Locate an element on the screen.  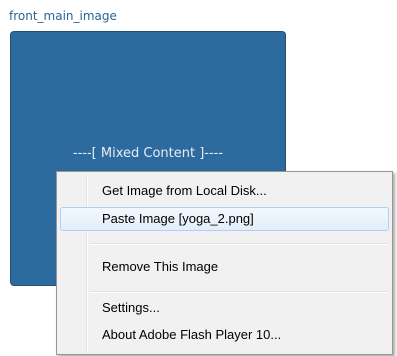
mixed-content-placeholder: ----[ Mixed Content ]---- is located at coordinates (148, 153).